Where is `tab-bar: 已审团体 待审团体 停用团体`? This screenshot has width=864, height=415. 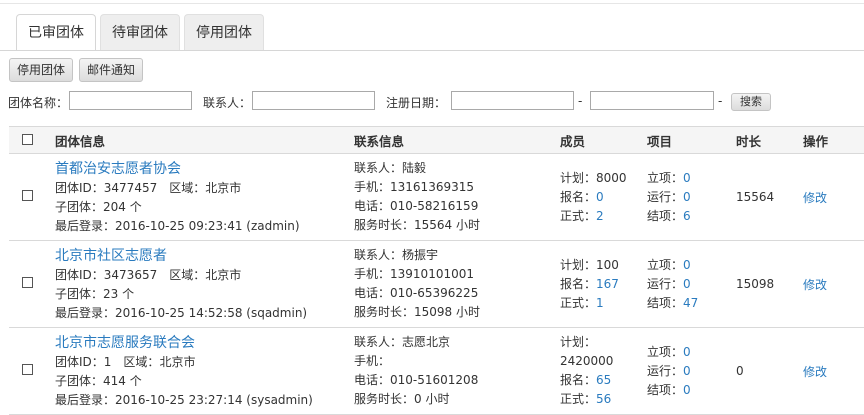 tab-bar: 已审团体 待审团体 停用团体 is located at coordinates (142, 32).